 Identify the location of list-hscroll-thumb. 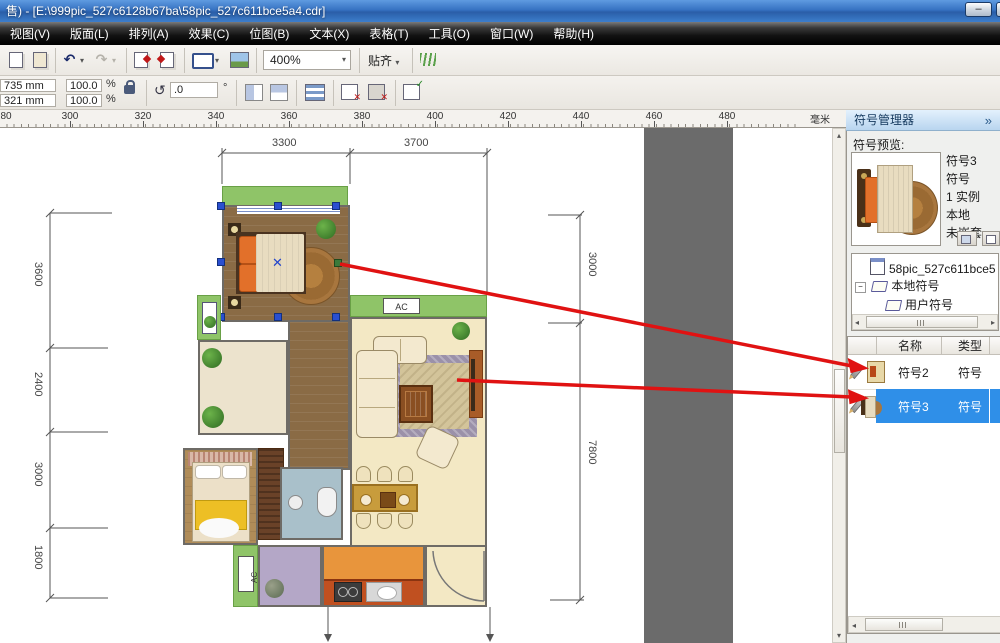
(904, 624).